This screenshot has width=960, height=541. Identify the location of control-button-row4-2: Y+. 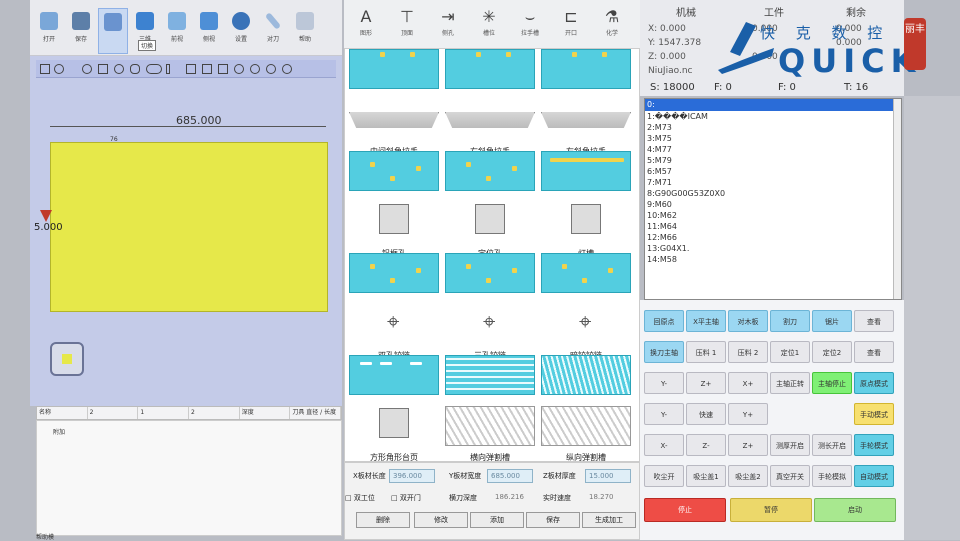
(748, 414).